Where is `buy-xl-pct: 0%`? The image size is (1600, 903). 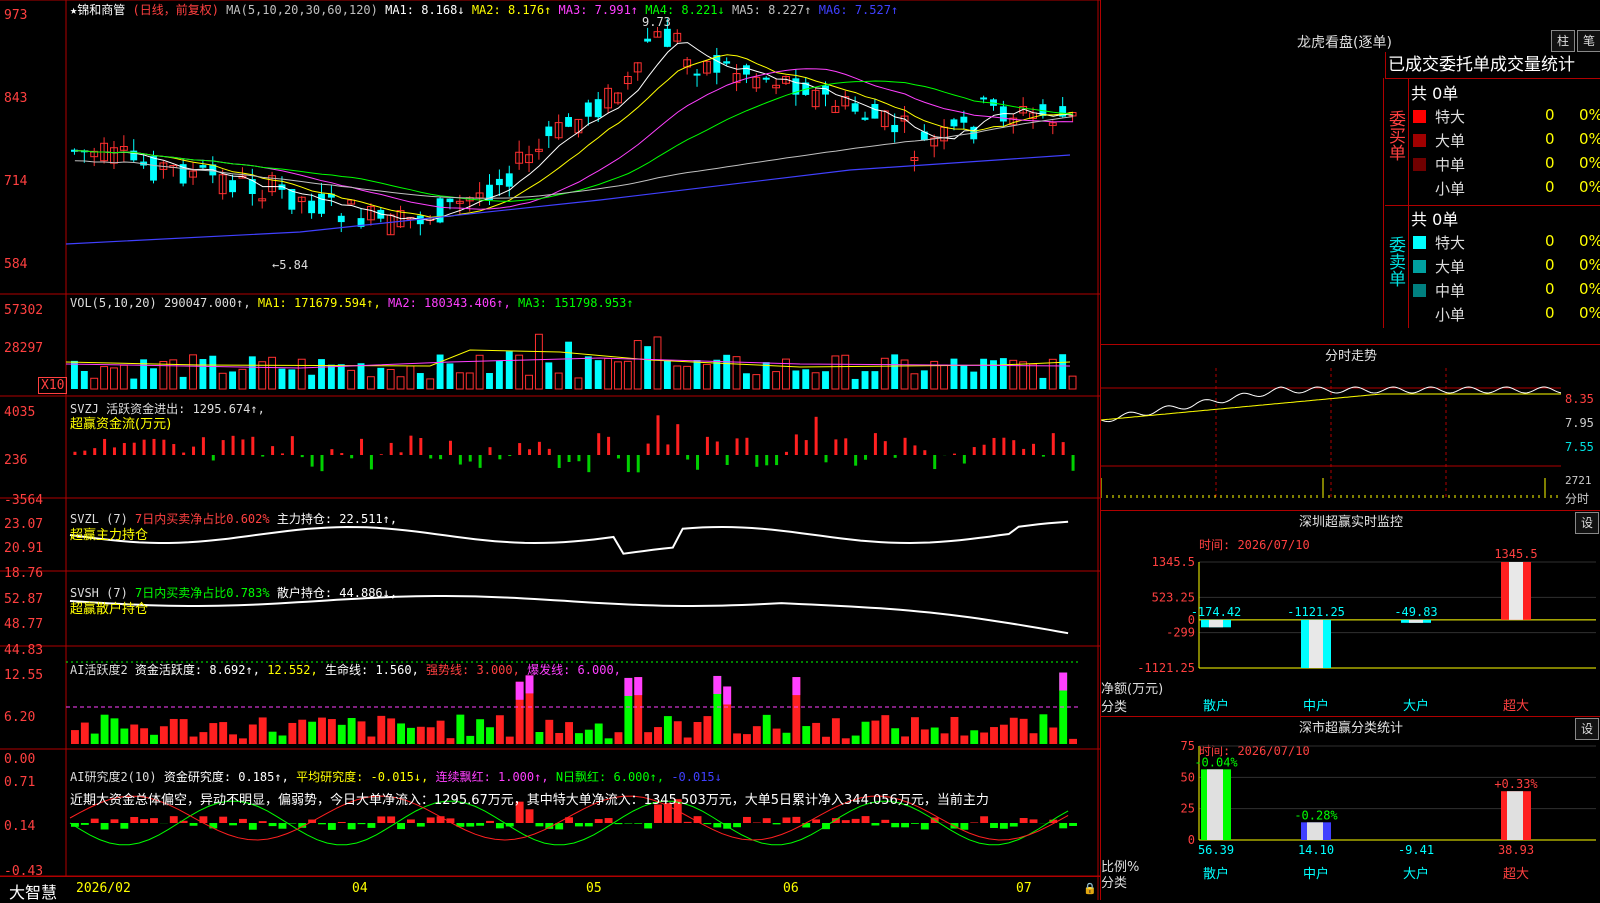 buy-xl-pct: 0% is located at coordinates (1589, 115).